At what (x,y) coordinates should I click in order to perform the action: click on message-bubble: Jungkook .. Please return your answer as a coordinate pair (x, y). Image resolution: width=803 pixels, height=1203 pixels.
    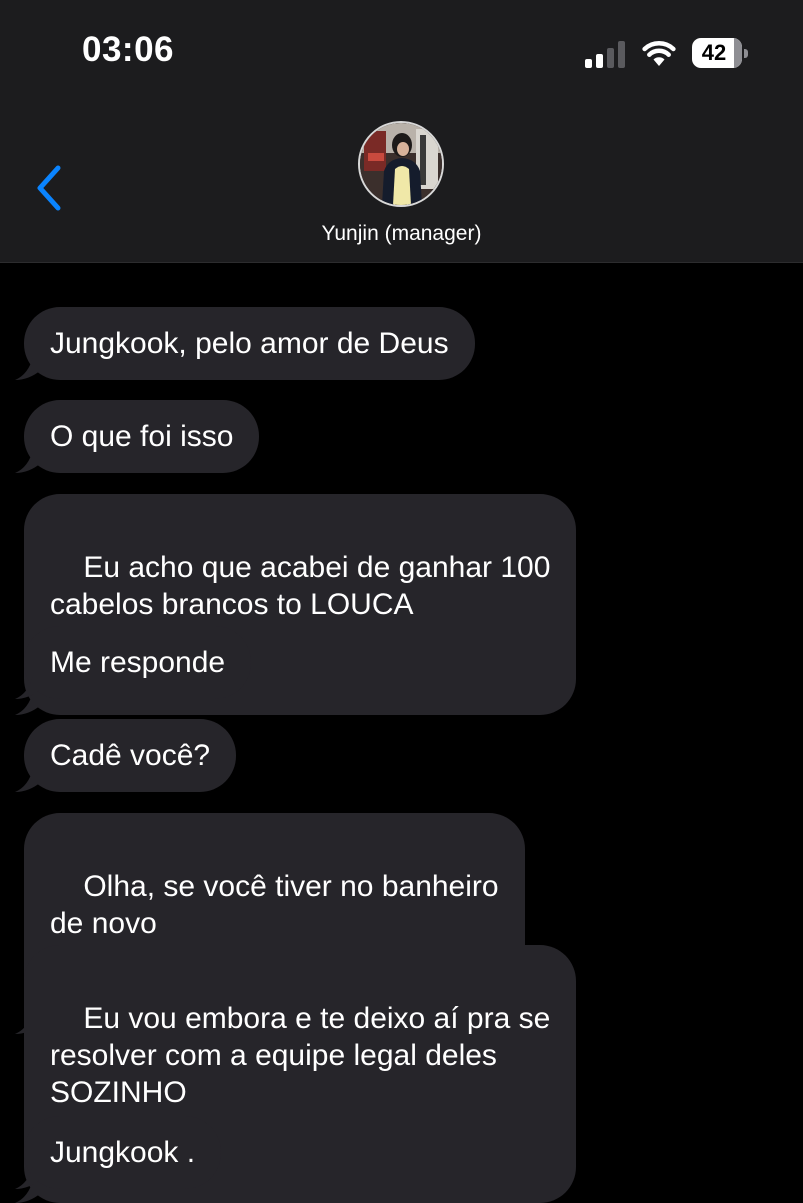
    Looking at the image, I should click on (118, 1152).